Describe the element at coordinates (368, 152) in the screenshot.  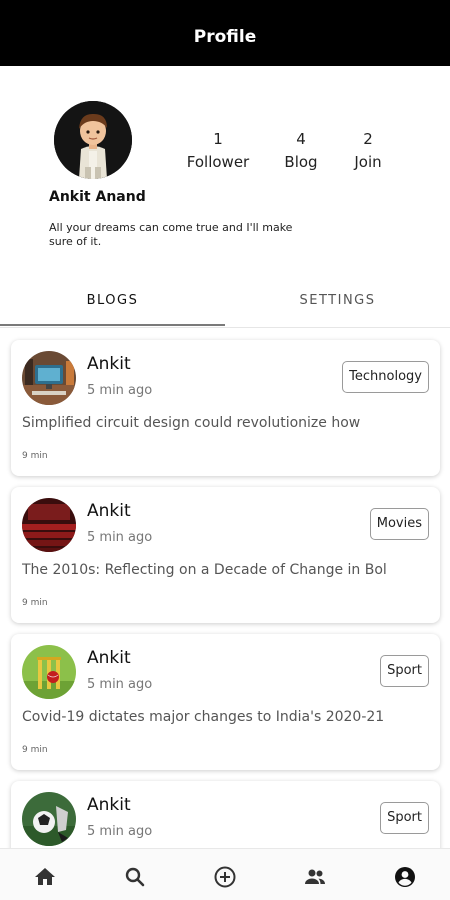
I see `stat-joins: 2 Join` at that location.